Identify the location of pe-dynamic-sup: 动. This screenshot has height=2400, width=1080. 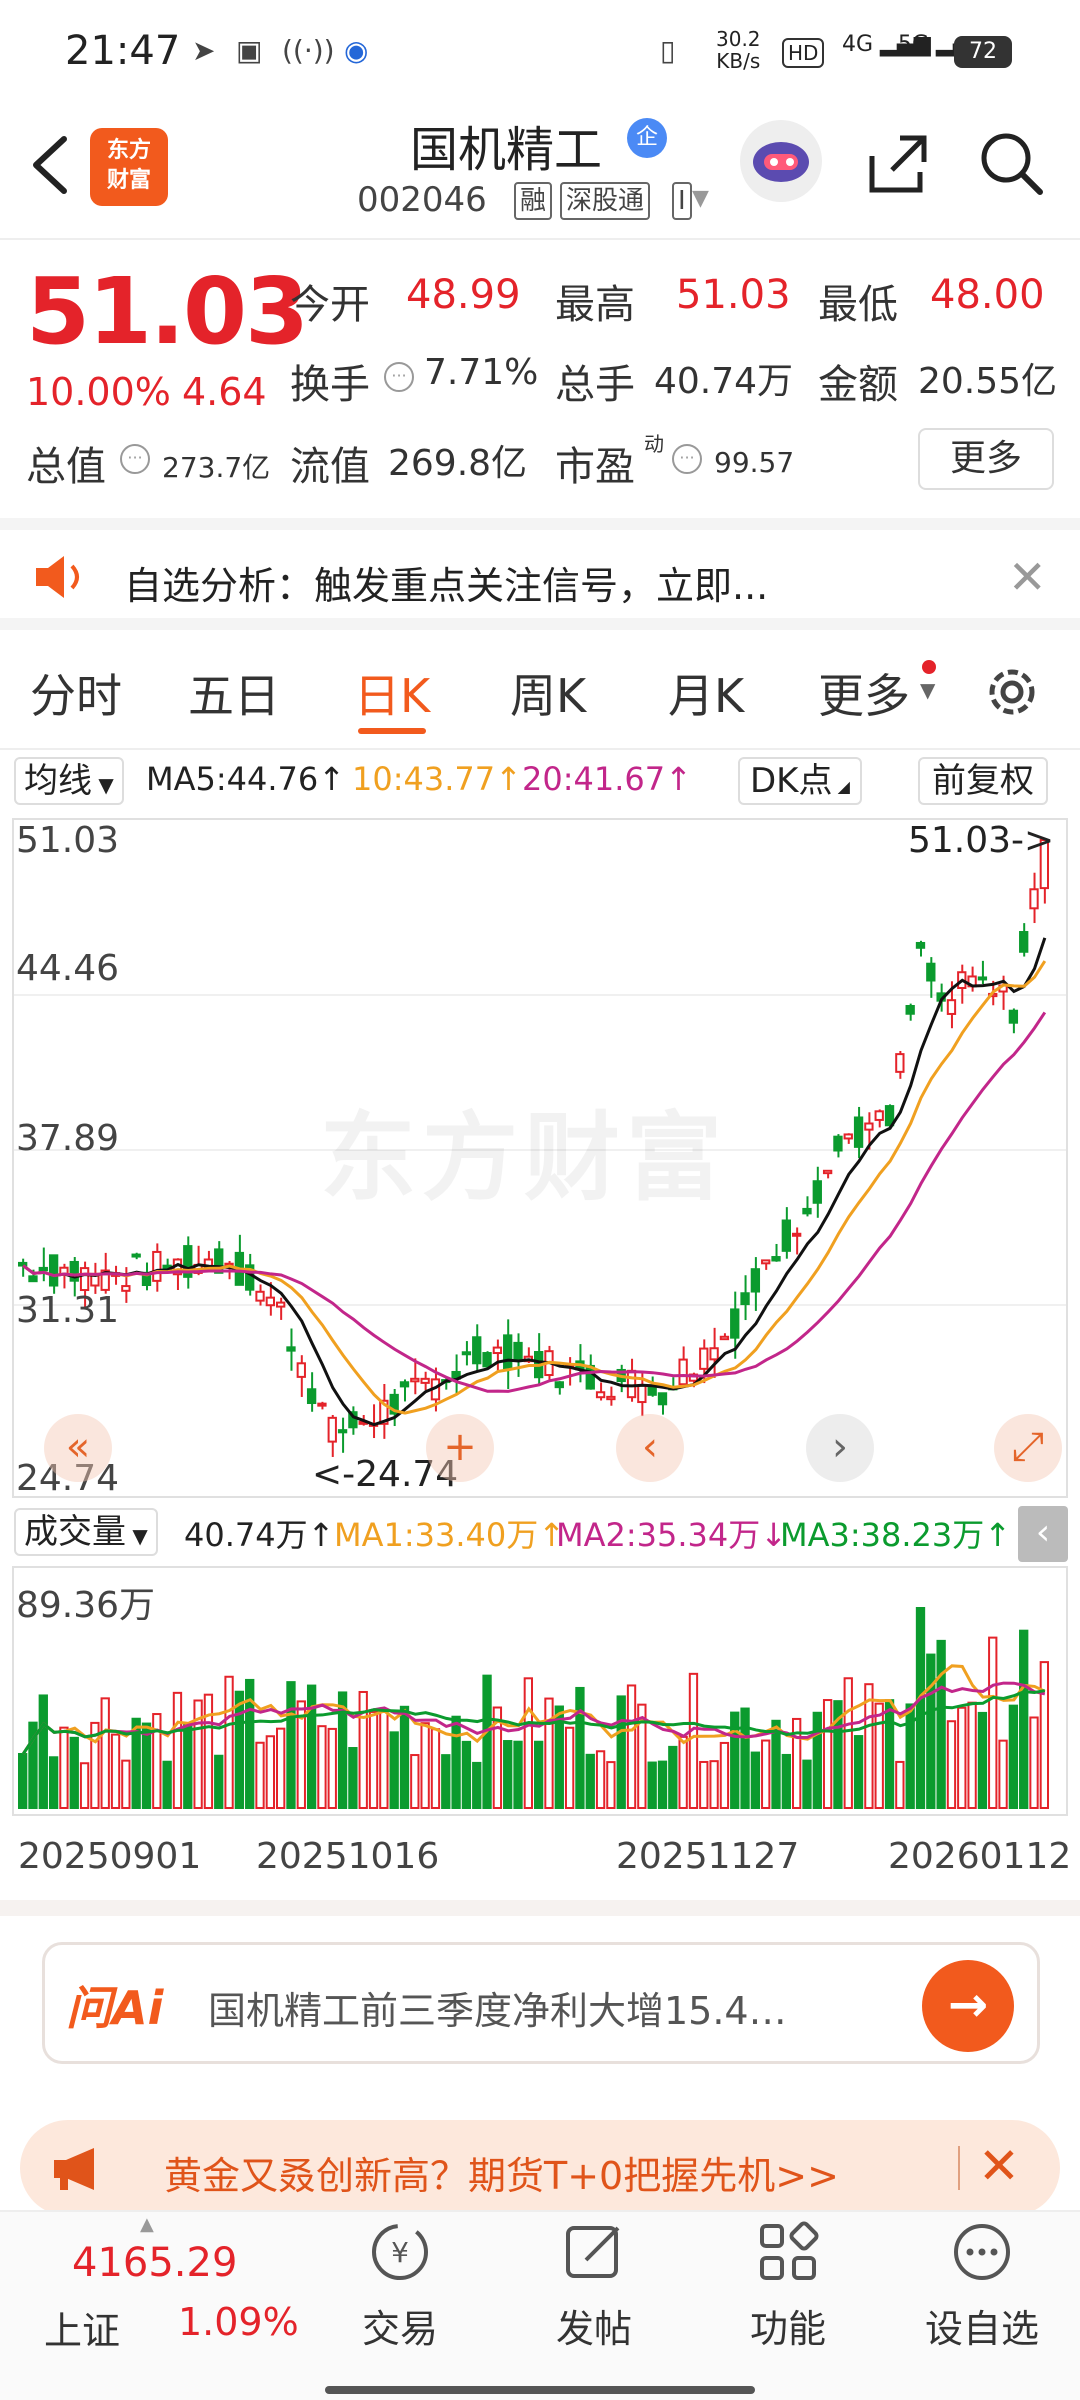
(654, 444).